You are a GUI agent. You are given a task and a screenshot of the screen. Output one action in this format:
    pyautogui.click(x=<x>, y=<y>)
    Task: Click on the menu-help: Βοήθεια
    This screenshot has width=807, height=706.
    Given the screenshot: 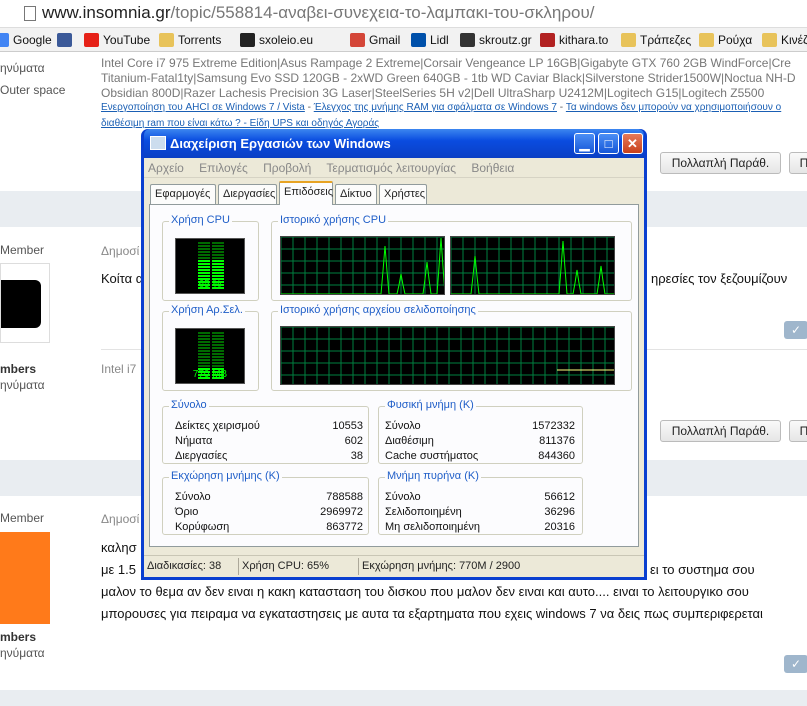 What is the action you would take?
    pyautogui.click(x=492, y=168)
    